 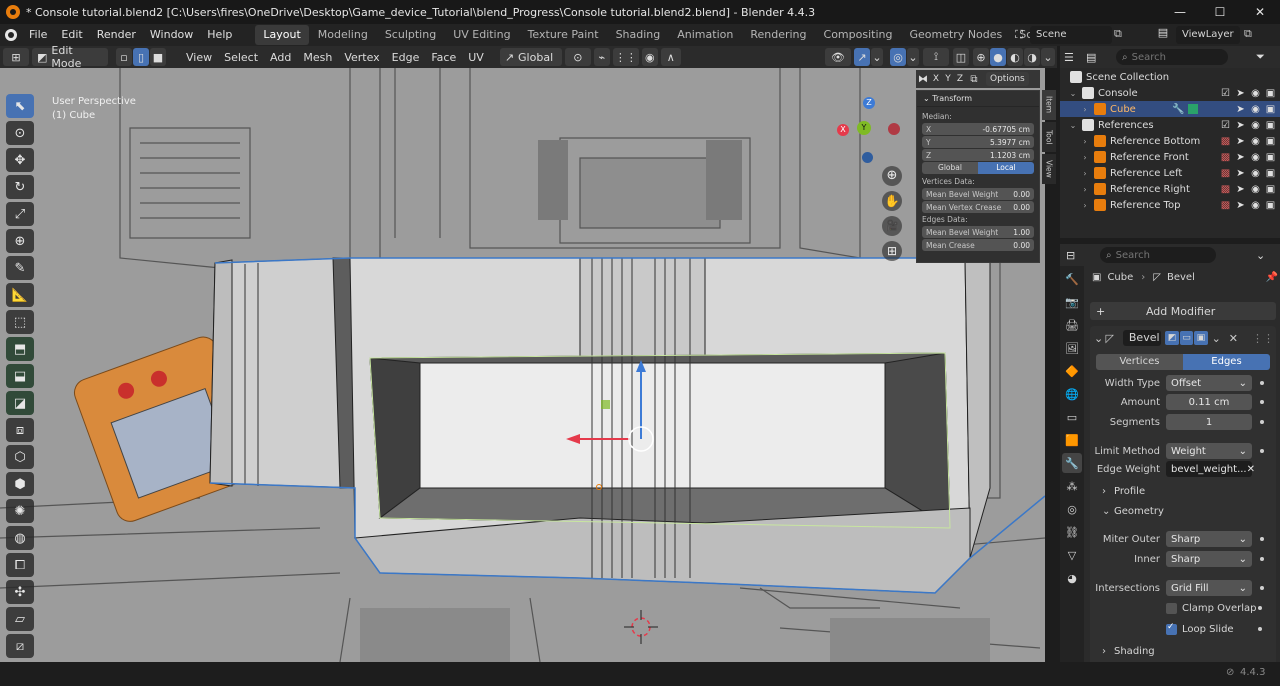 I want to click on output-tab-icon: 🖨, so click(x=1072, y=325).